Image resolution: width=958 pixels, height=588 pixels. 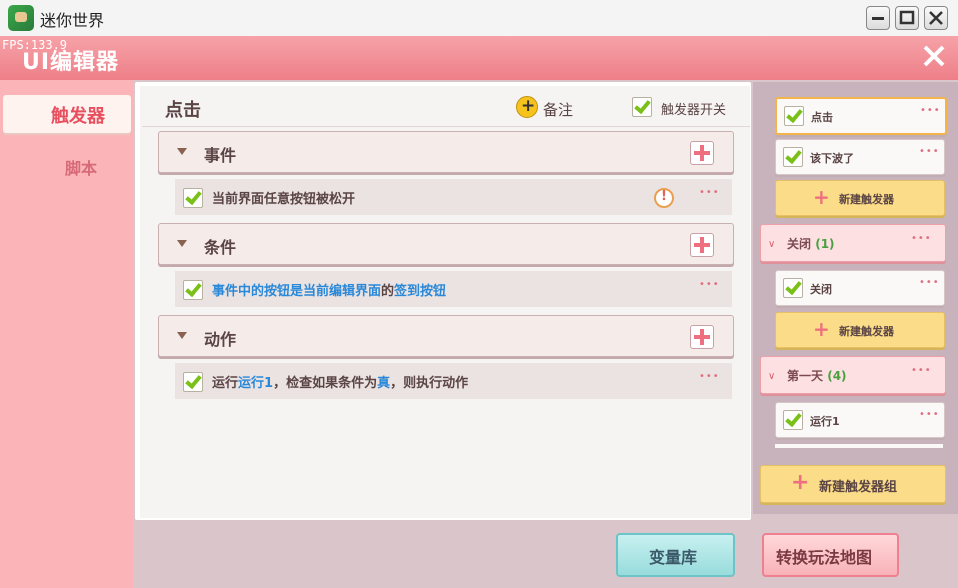 I want to click on add-action-button, so click(x=702, y=337).